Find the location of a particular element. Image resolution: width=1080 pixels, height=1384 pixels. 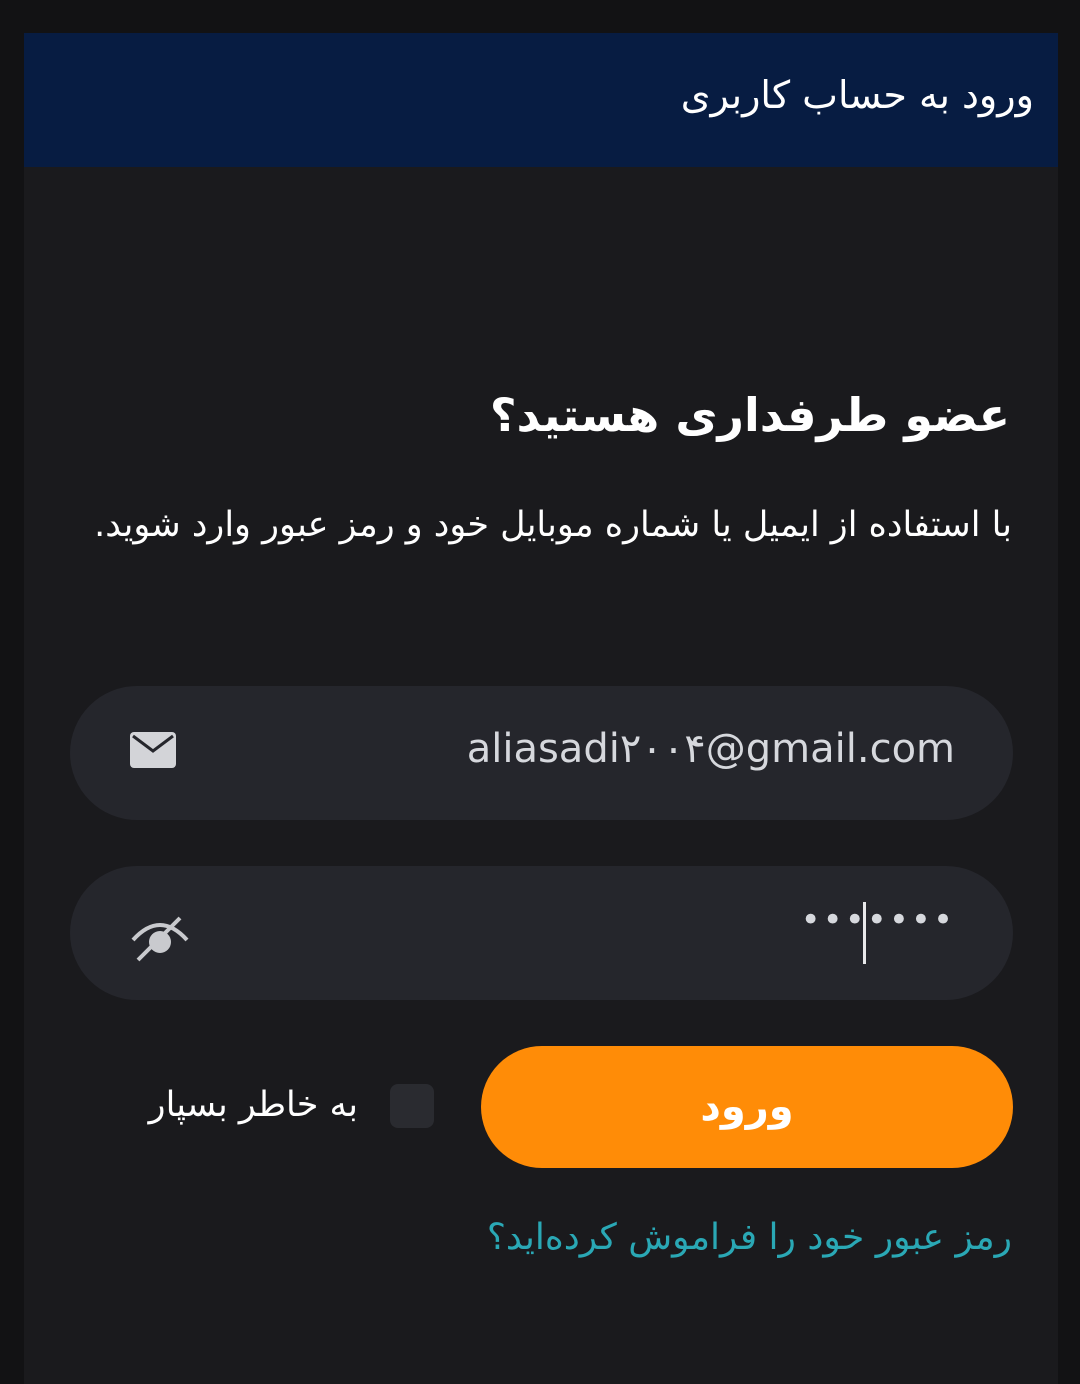

forgot-password-link: رمز عبور خود را فراموش کرده‌اید؟ is located at coordinates (749, 1237).